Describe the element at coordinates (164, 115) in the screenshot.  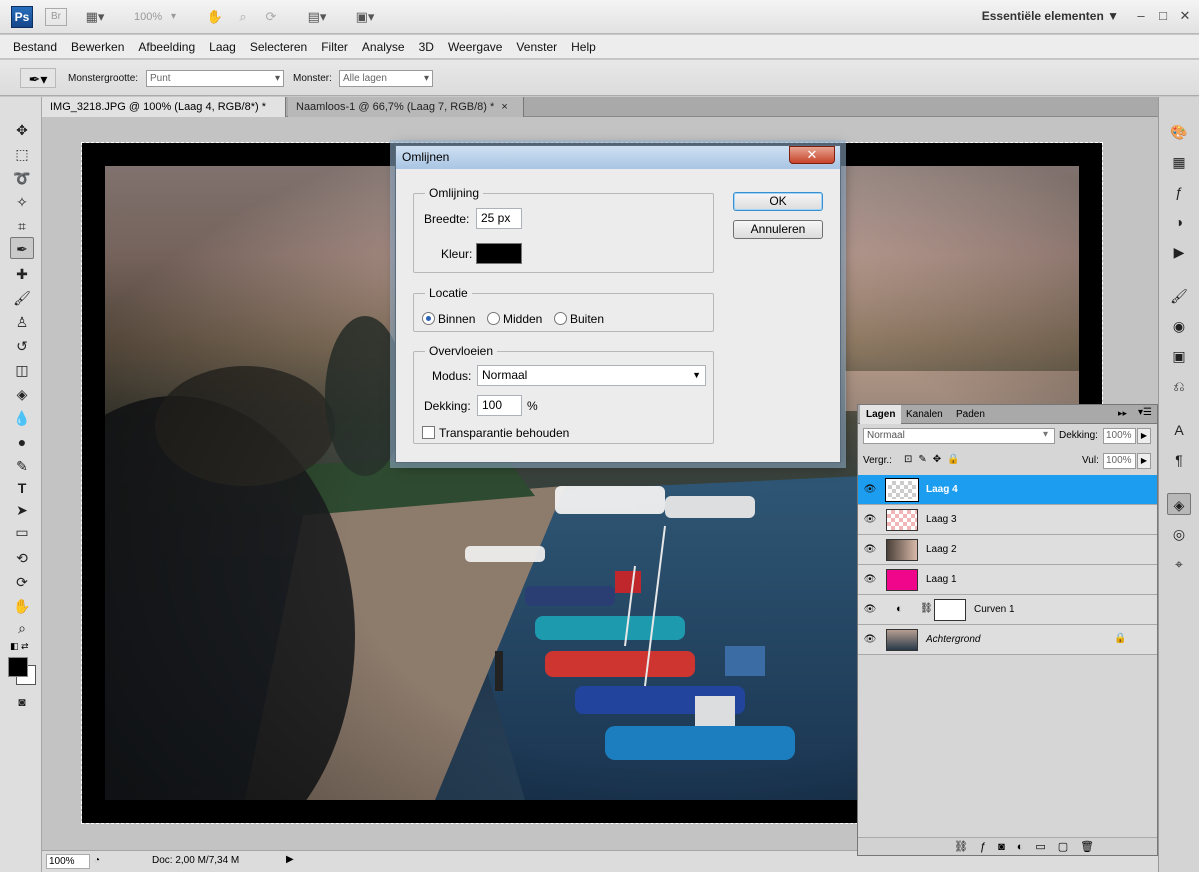
I see `tab-img-3218: IMG_3218.JPG @ 100% (Laag 4, RGB/8*) * ×` at that location.